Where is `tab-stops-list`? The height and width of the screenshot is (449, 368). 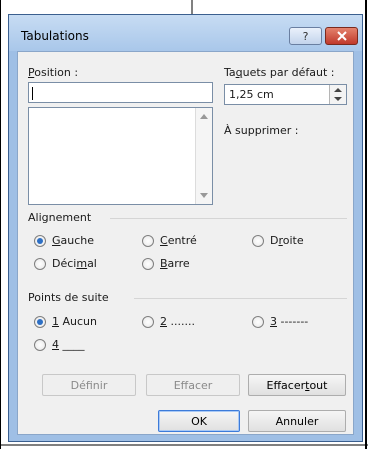 tab-stops-list is located at coordinates (120, 156).